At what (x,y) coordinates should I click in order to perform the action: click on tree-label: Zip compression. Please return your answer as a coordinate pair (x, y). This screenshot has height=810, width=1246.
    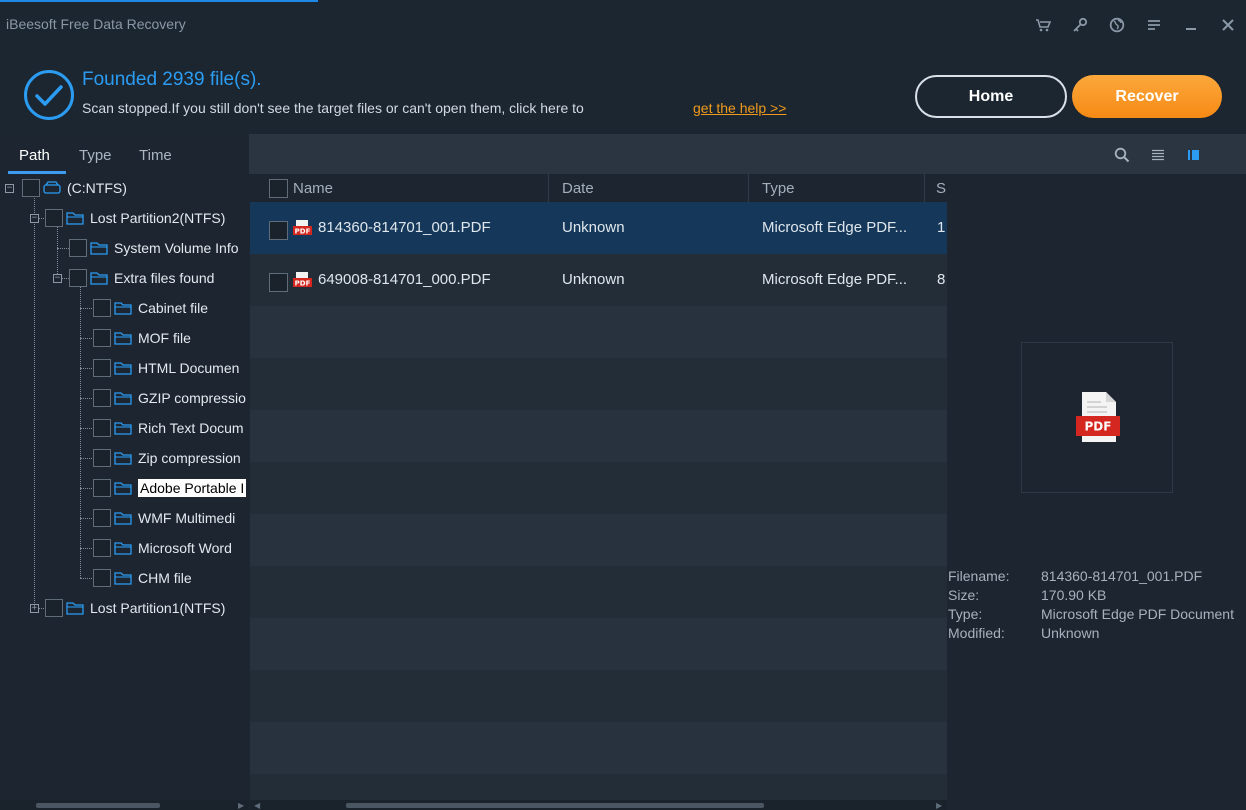
    Looking at the image, I should click on (189, 458).